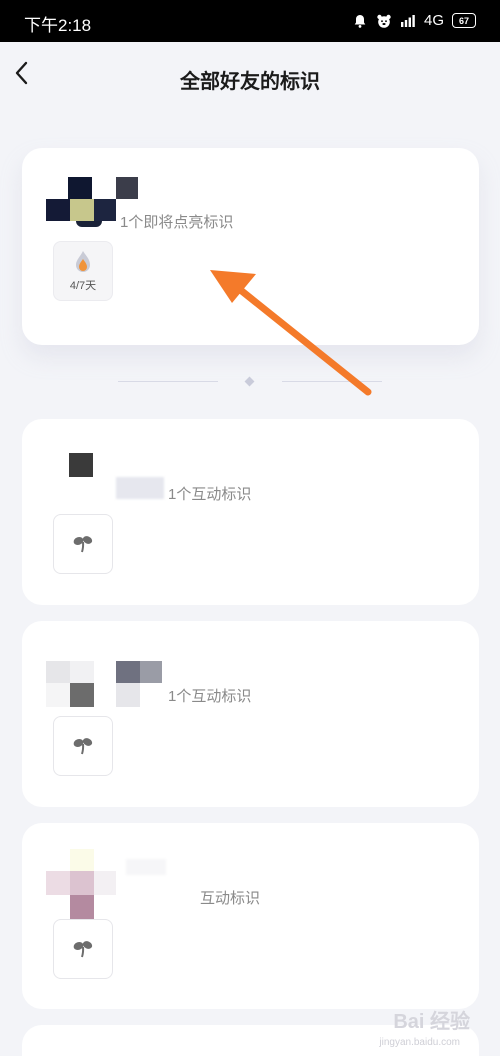 Image resolution: width=500 pixels, height=1056 pixels. I want to click on status-time: 下午2:18, so click(58, 25).